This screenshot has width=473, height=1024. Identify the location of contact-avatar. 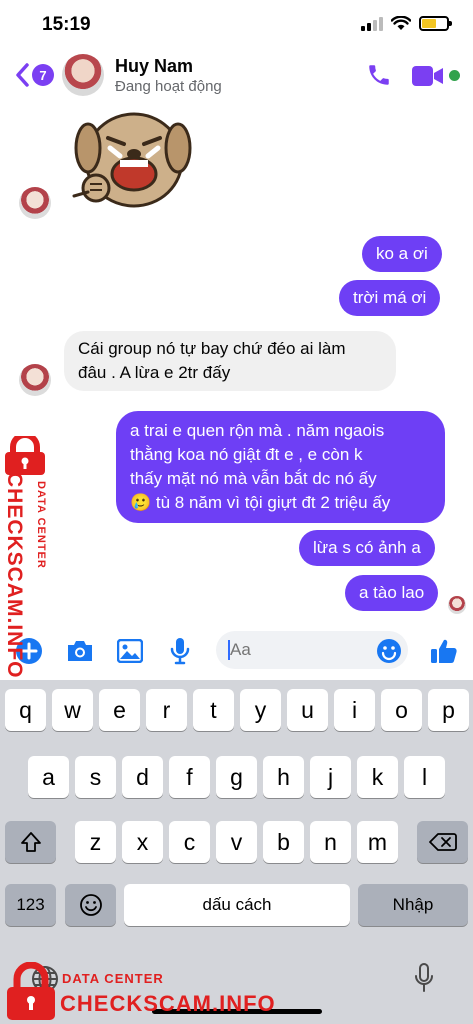
(83, 75).